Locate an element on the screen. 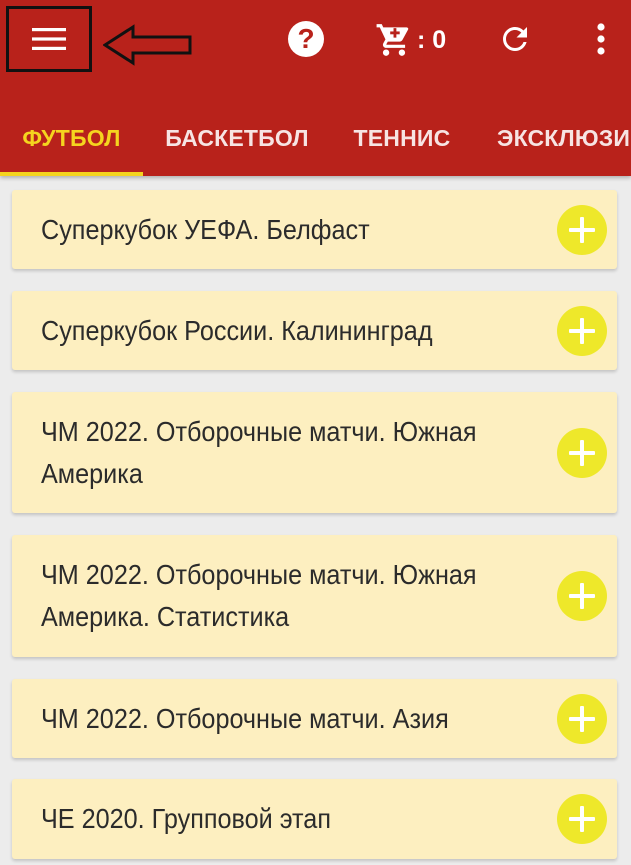  event-title: ЧМ 2022. Отборочные матчи. Азия is located at coordinates (245, 718).